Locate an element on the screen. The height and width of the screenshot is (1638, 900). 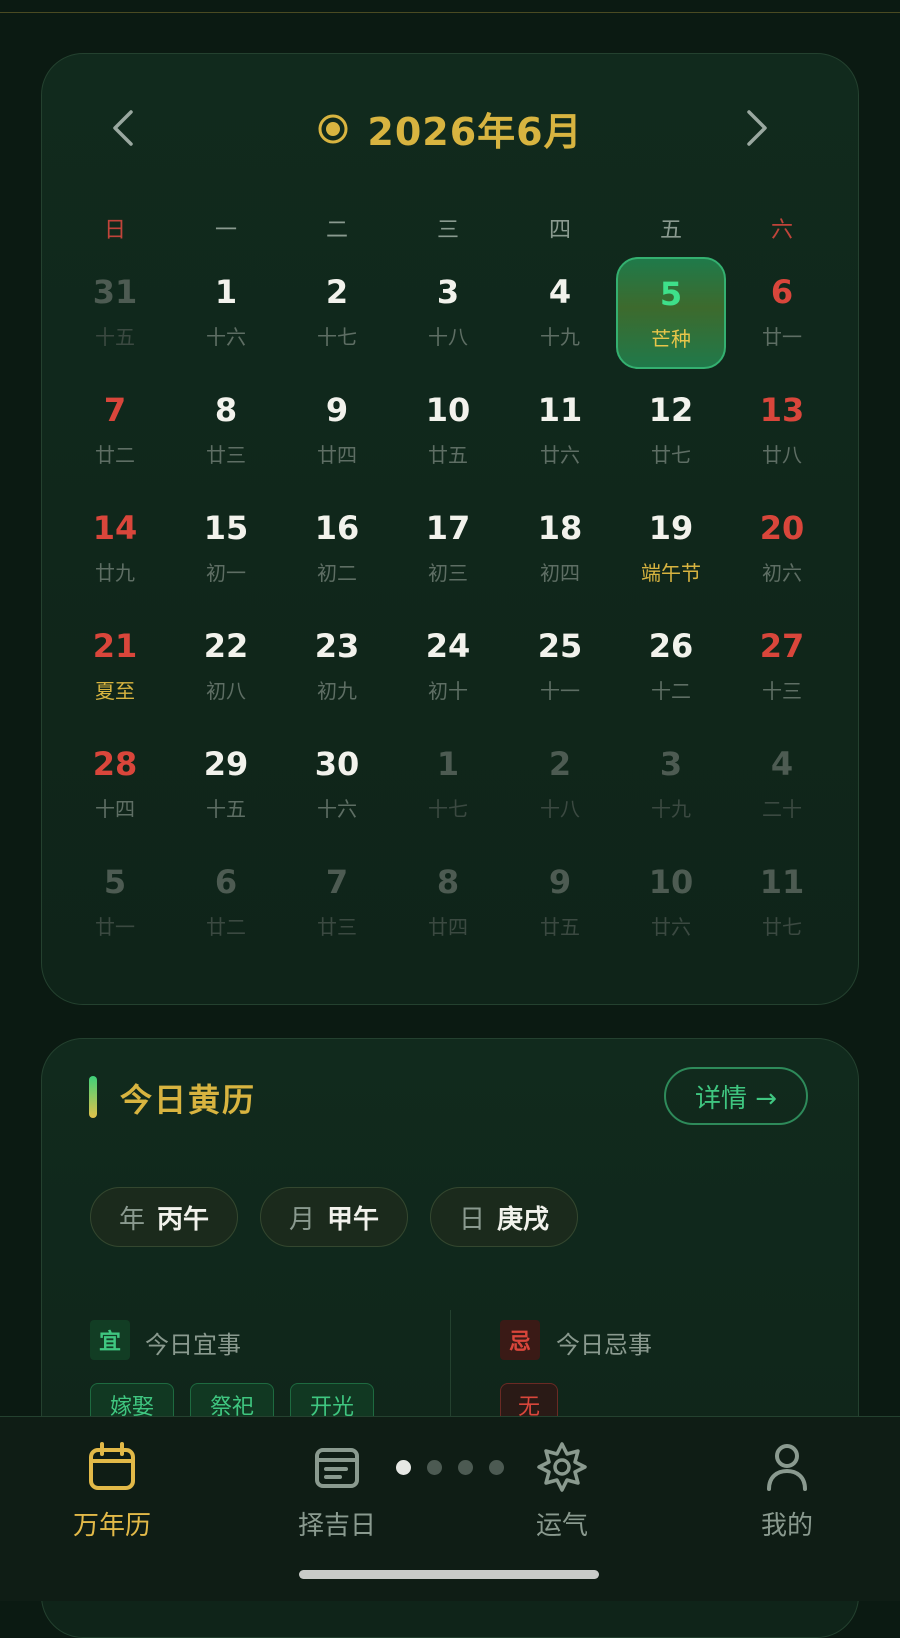
calendar-day: 9 廿四 is located at coordinates (337, 431).